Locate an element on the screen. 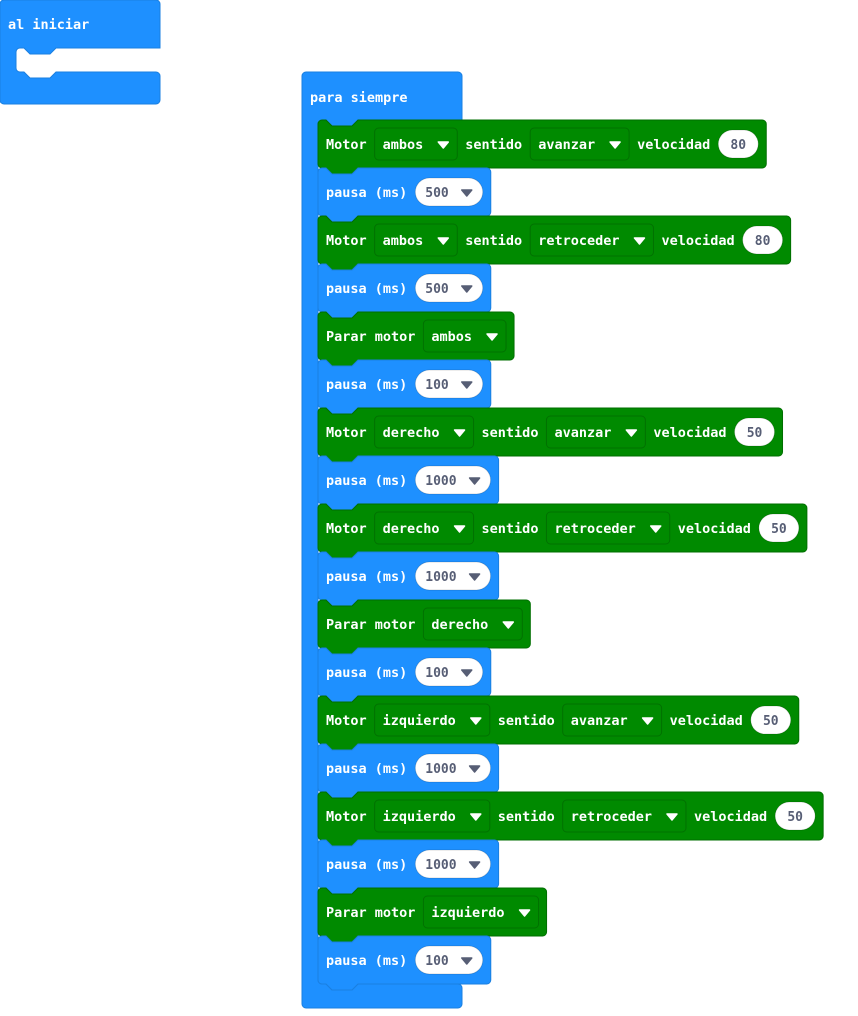 The image size is (858, 1016). on-start-label: al iniciar is located at coordinates (48, 25).